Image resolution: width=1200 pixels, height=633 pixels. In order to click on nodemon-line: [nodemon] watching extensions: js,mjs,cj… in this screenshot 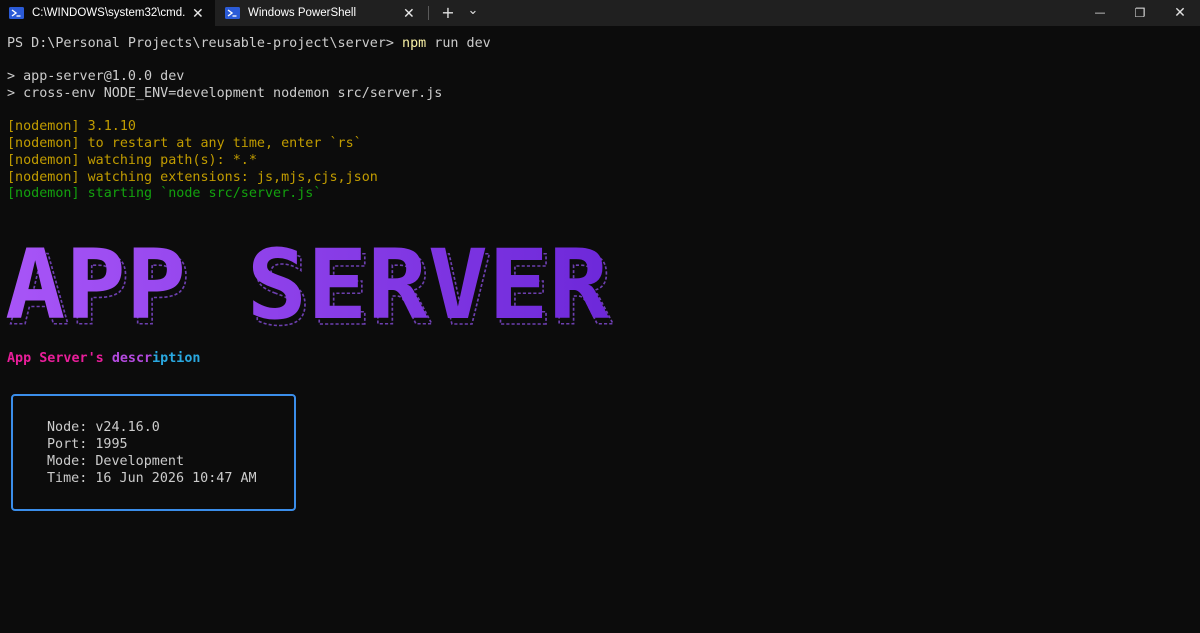, I will do `click(192, 177)`.